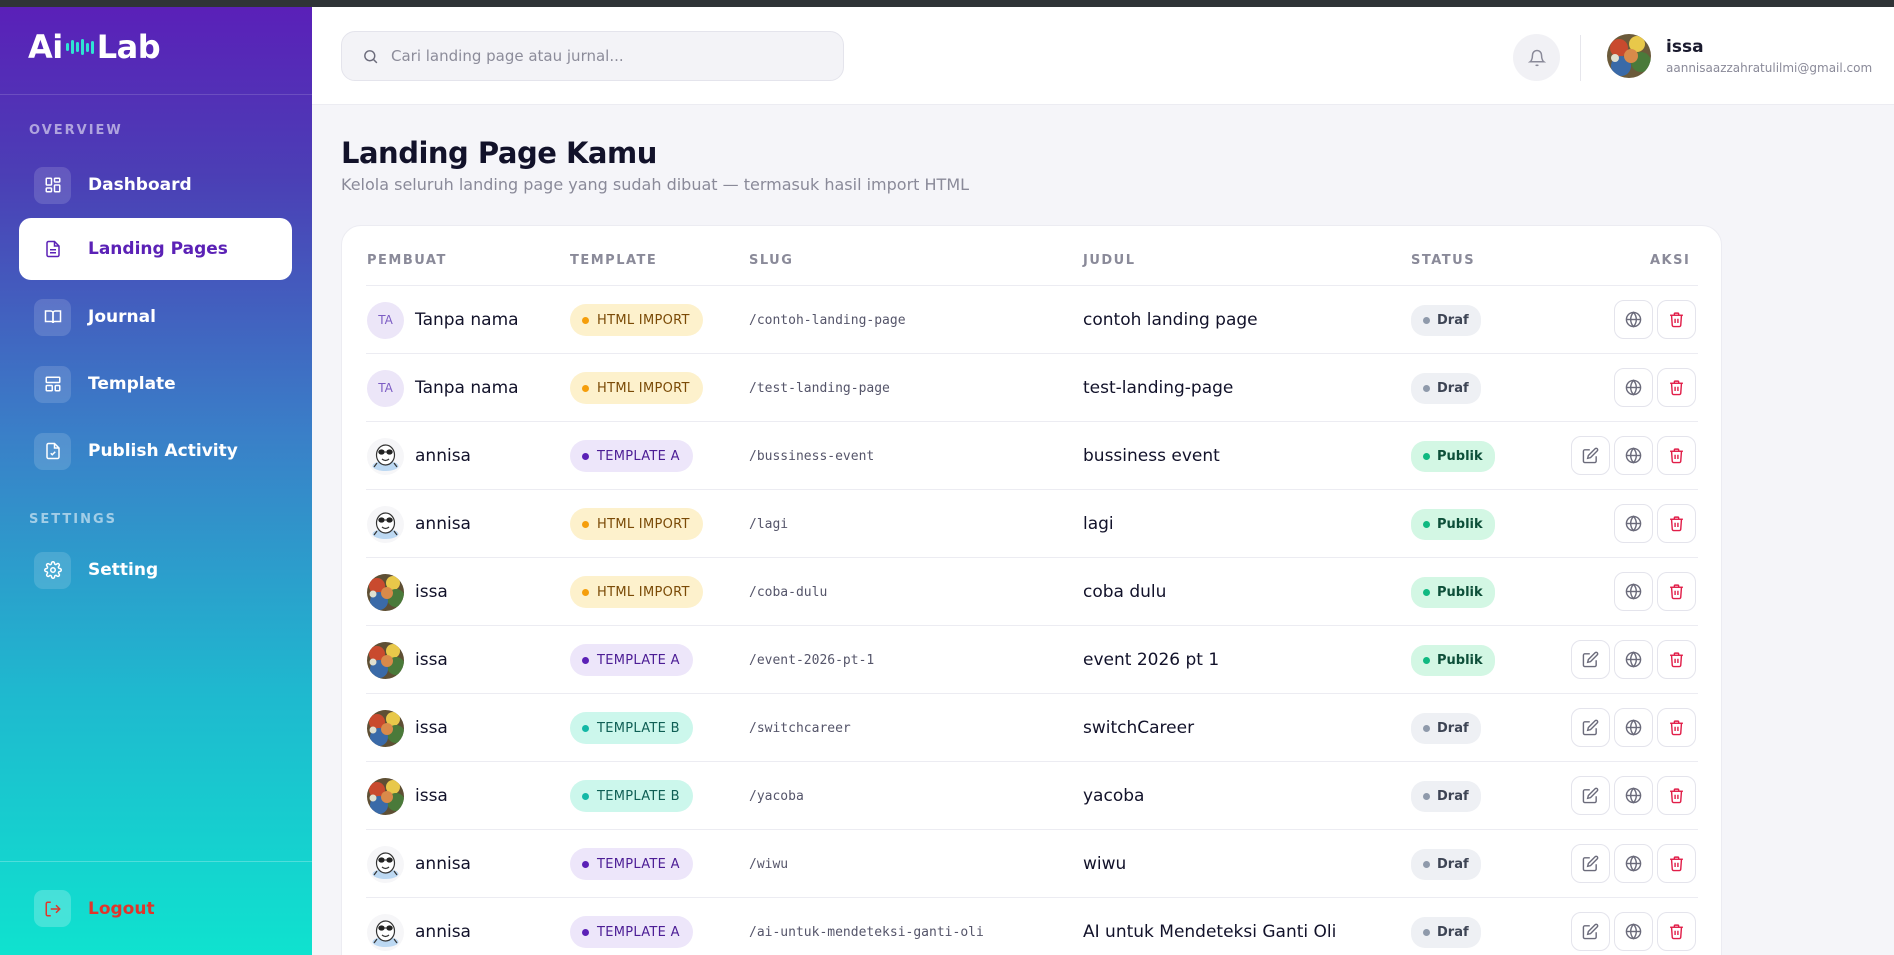  What do you see at coordinates (827, 320) in the screenshot?
I see `slug-text: /contoh-landing-page` at bounding box center [827, 320].